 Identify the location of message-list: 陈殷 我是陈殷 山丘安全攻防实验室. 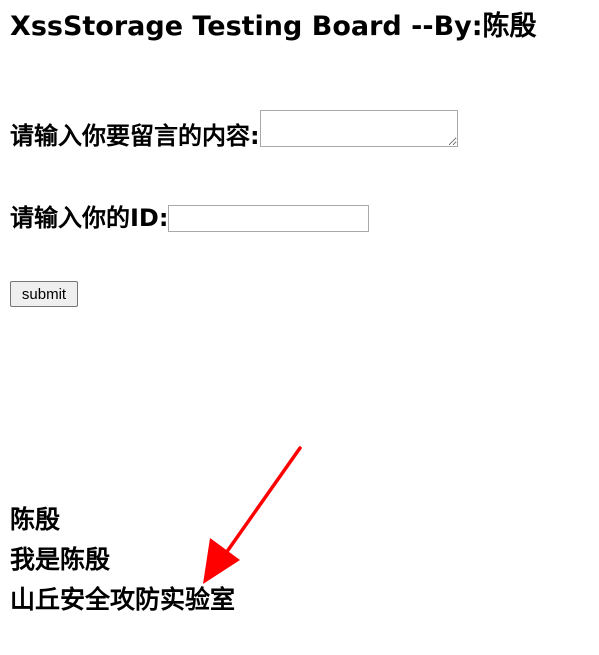
(122, 560).